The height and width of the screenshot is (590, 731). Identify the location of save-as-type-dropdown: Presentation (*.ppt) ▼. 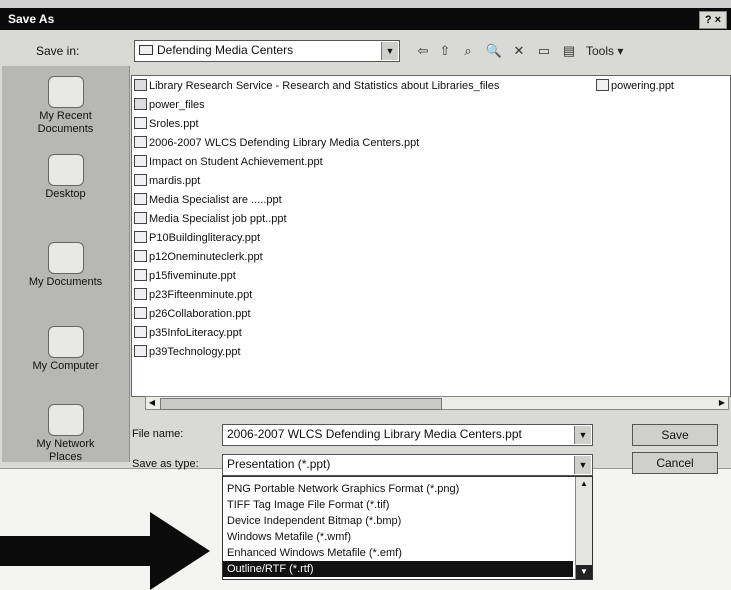
(407, 465).